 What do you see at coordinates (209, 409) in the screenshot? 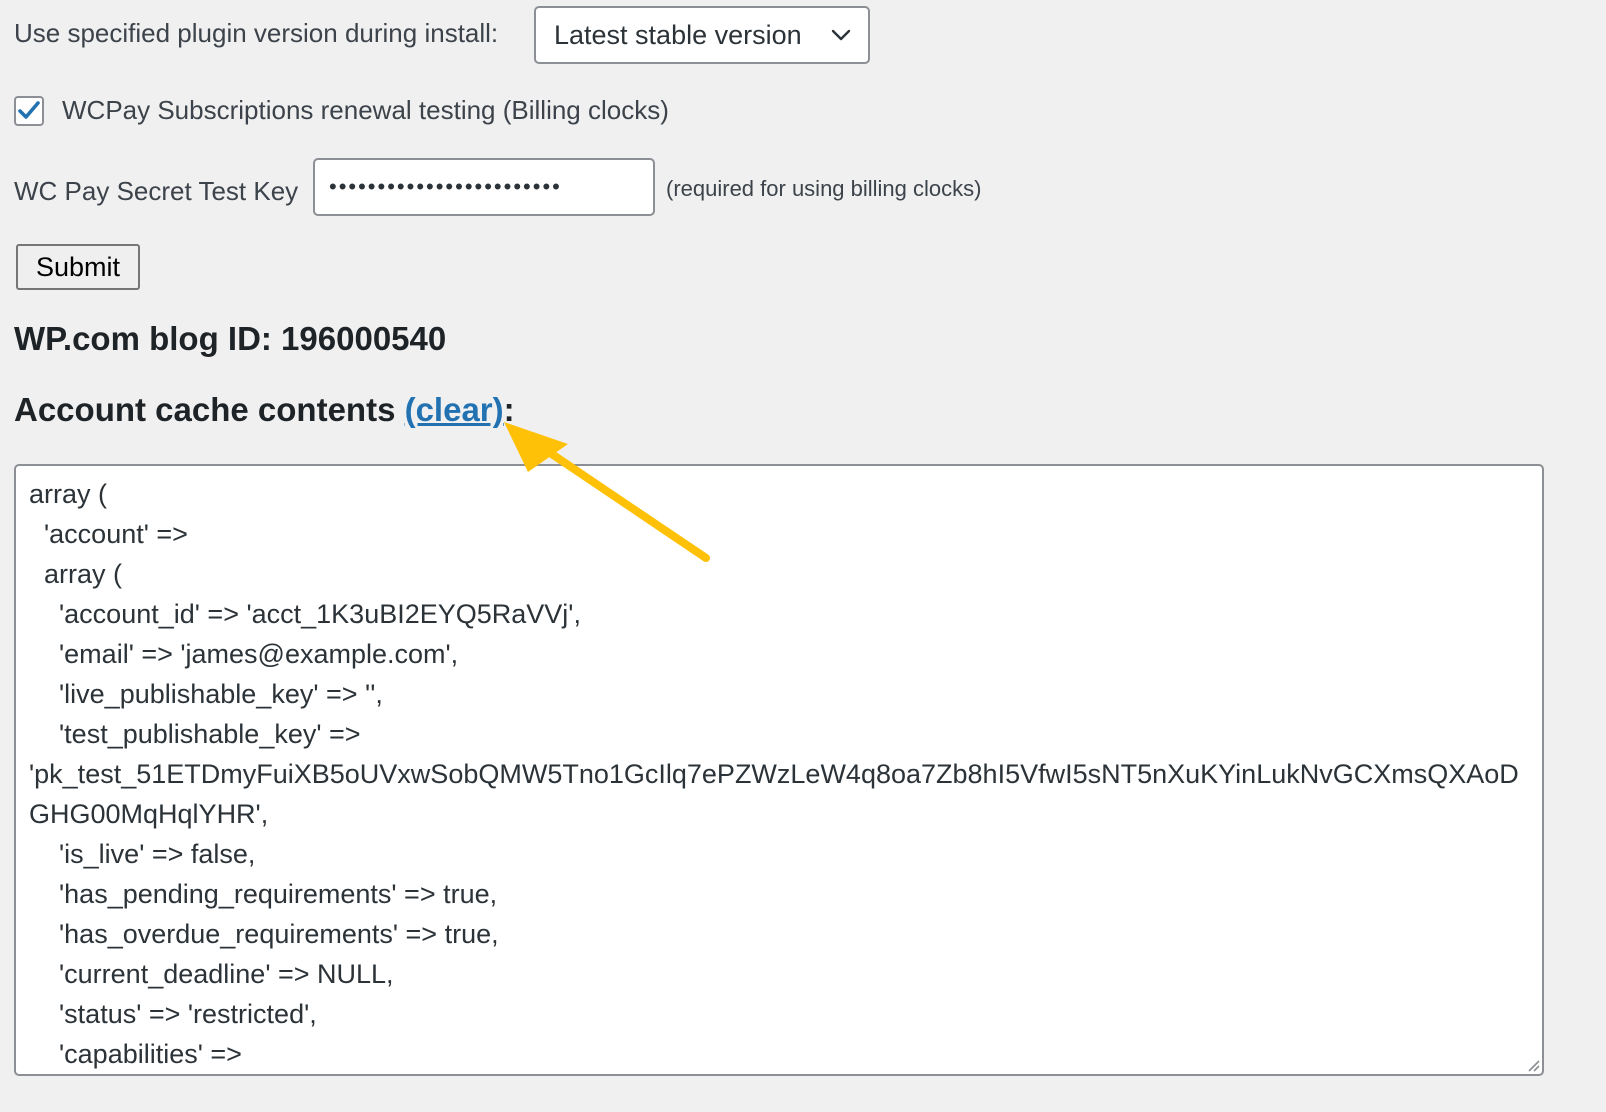
I see `account-cache-heading-text: Account cache contents` at bounding box center [209, 409].